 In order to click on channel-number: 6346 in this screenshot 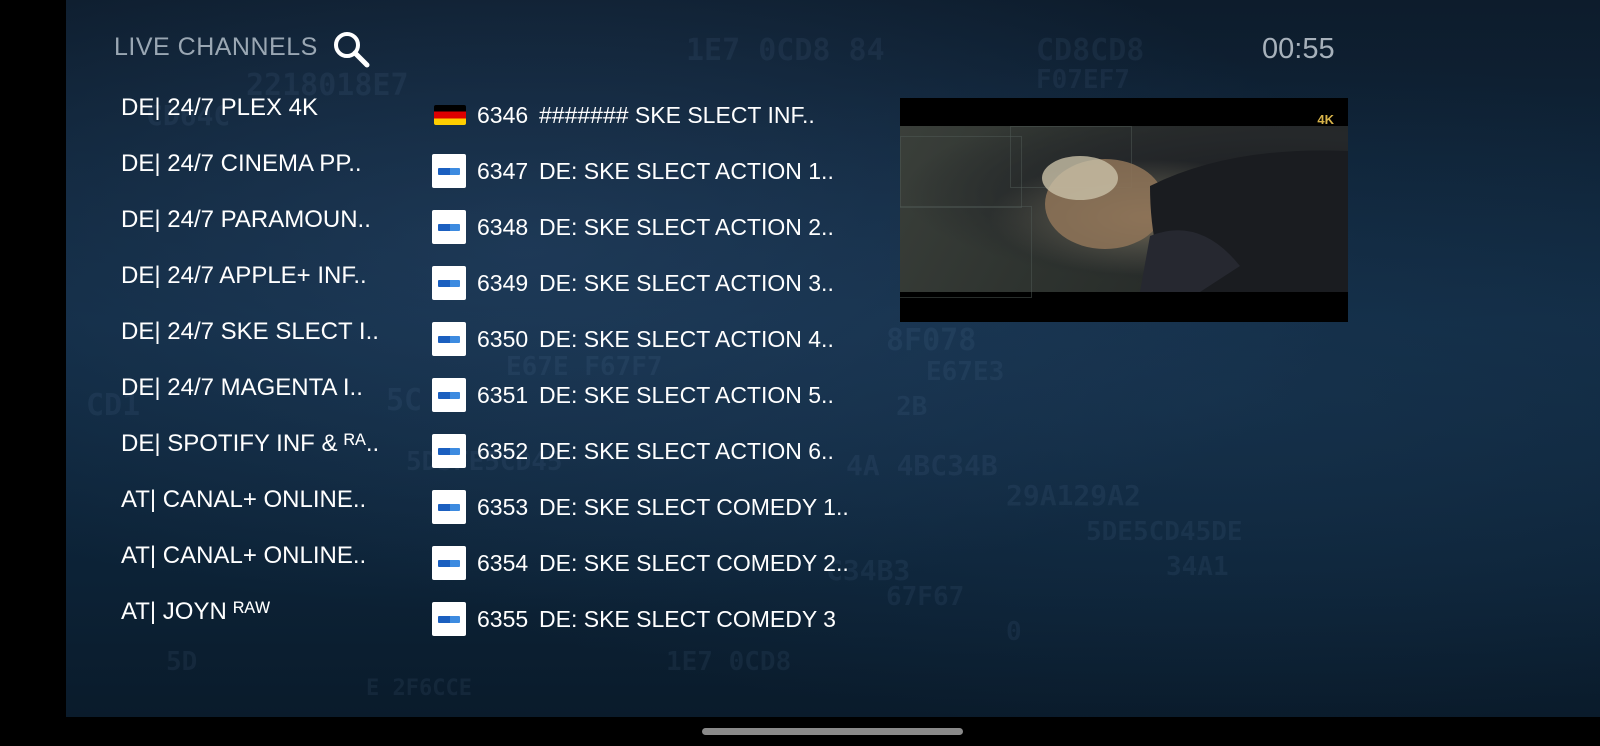, I will do `click(503, 115)`.